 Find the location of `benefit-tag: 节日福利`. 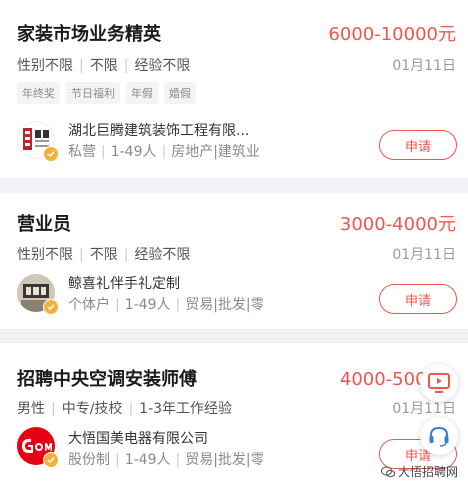

benefit-tag: 节日福利 is located at coordinates (93, 93).